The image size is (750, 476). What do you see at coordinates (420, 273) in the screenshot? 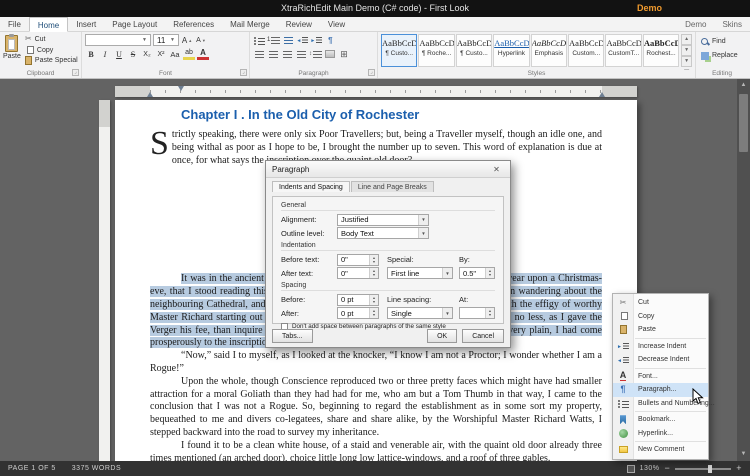
I see `special-dropdown: First line ▼` at bounding box center [420, 273].